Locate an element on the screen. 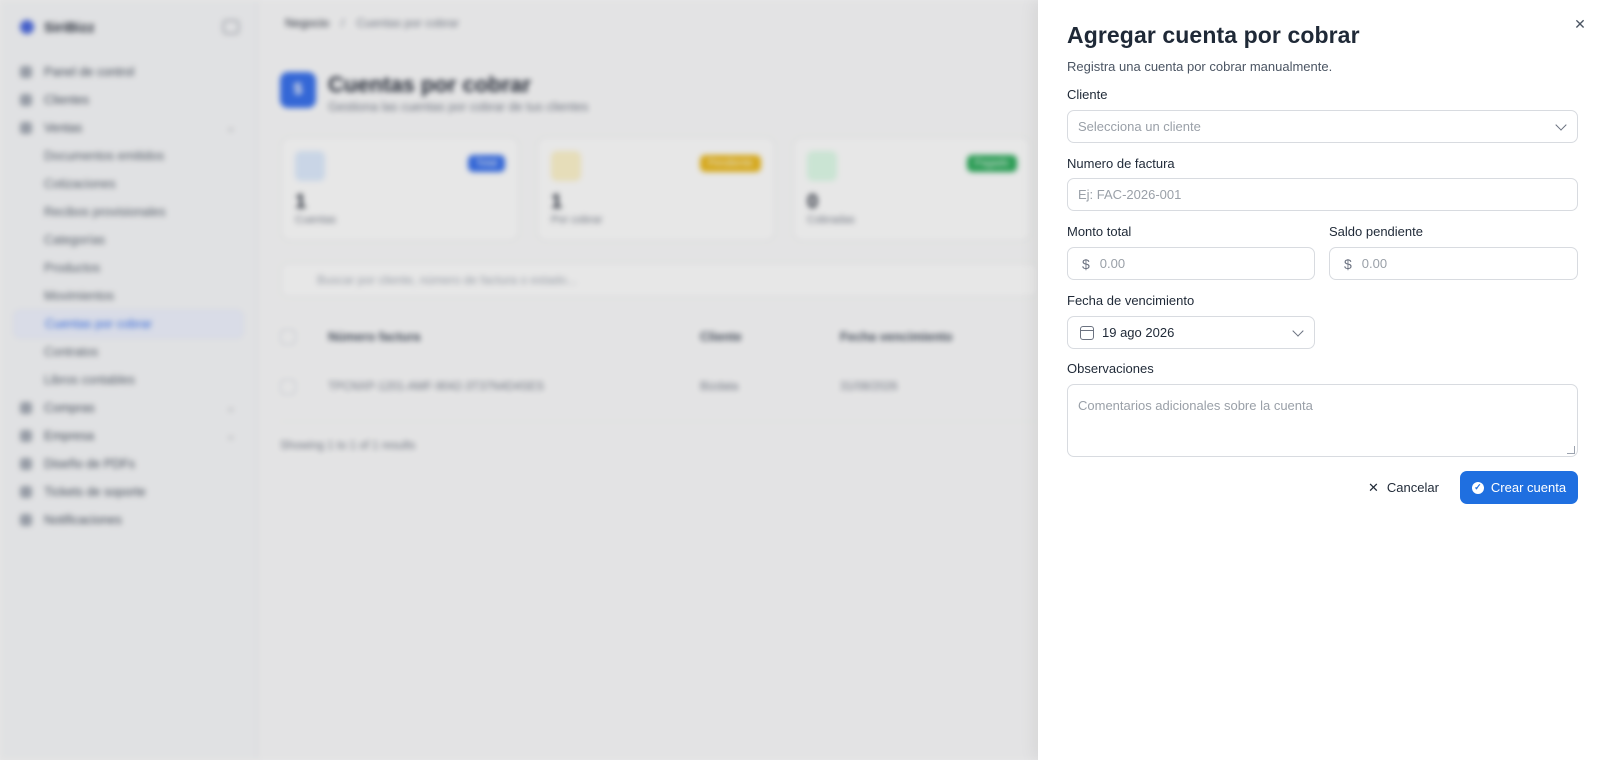 The image size is (1600, 760). cancel-label: Cancelar is located at coordinates (1412, 487).